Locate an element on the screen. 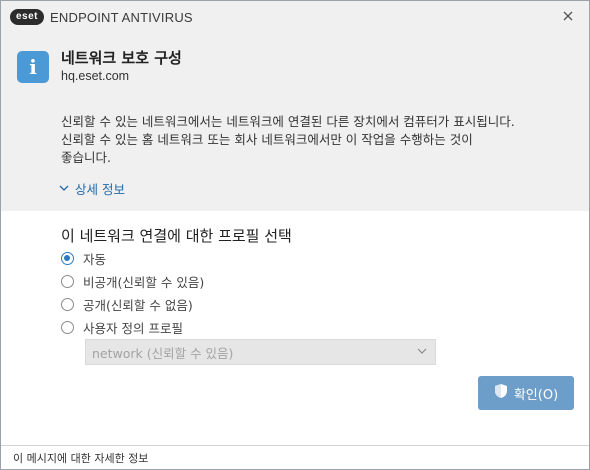 This screenshot has width=590, height=470. title-bar: eset ENDPOINT ANTIVIRUS is located at coordinates (295, 17).